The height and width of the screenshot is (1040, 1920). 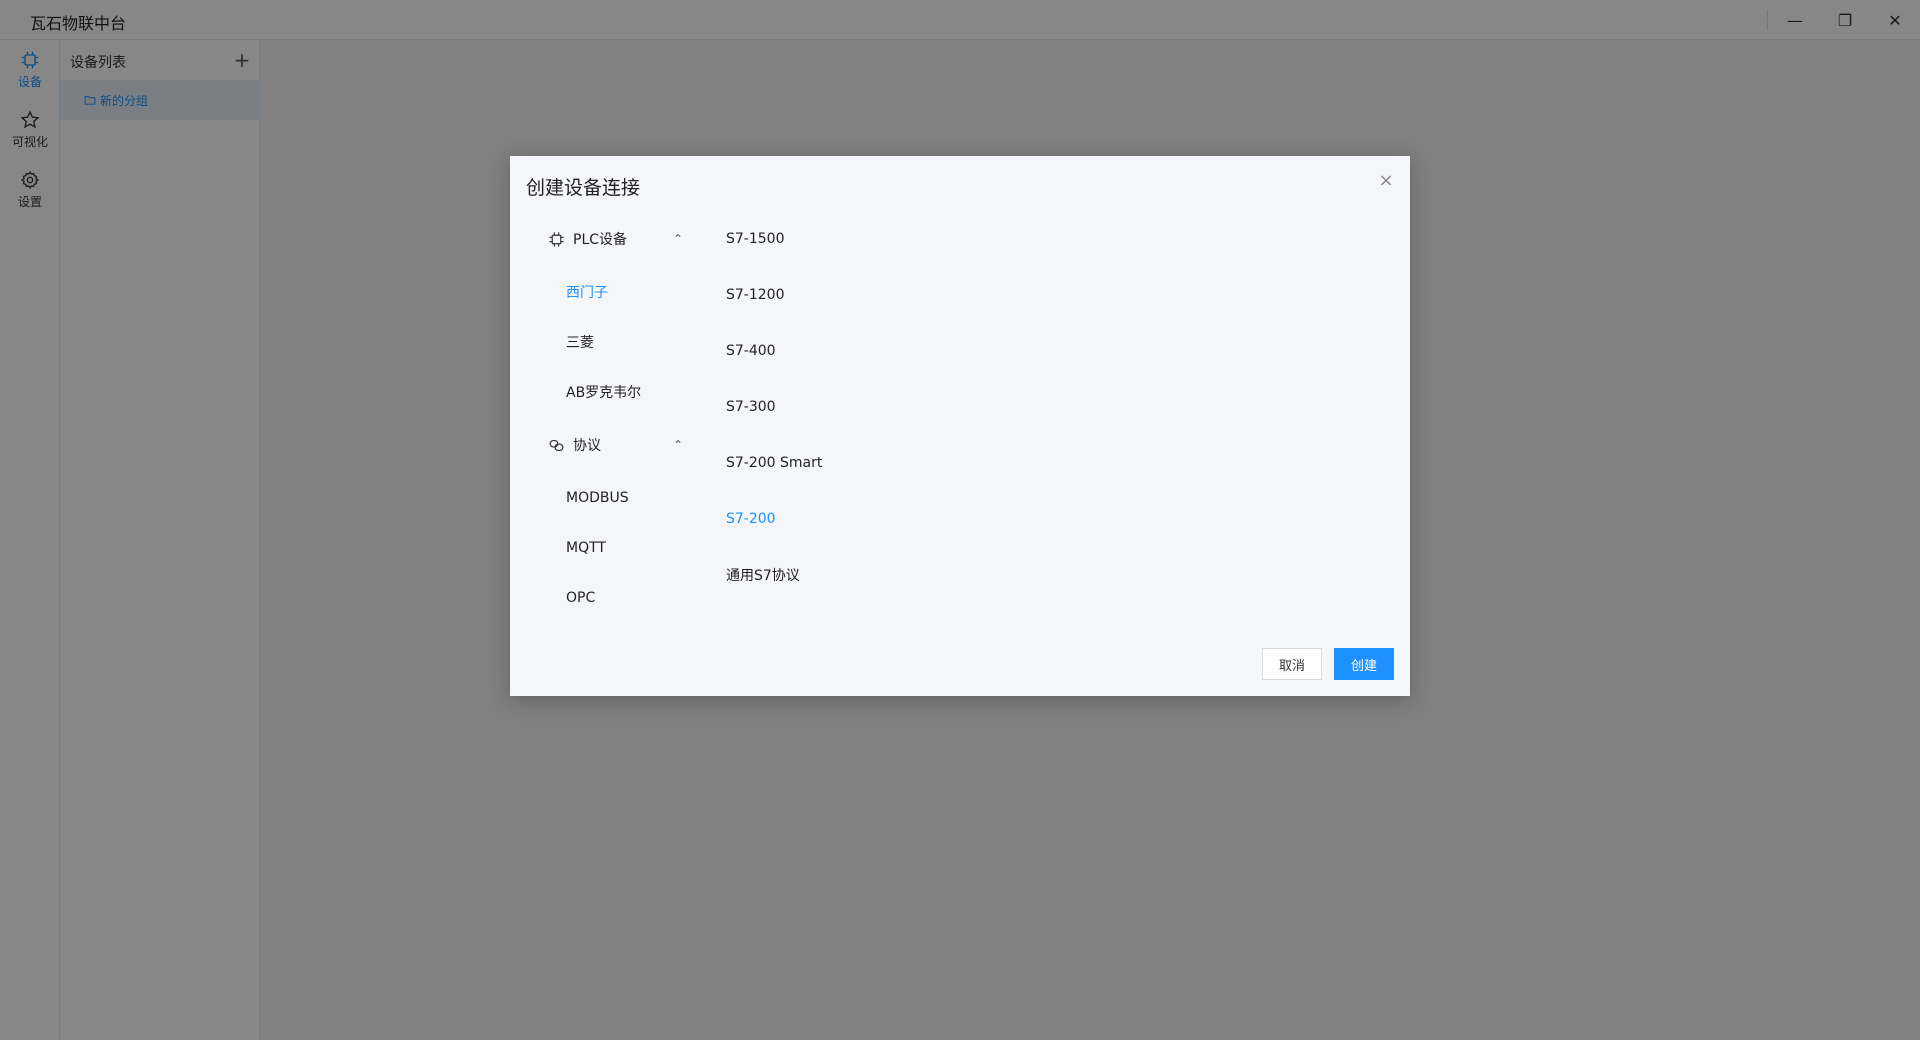 I want to click on category-plc: PLC设备, so click(x=618, y=239).